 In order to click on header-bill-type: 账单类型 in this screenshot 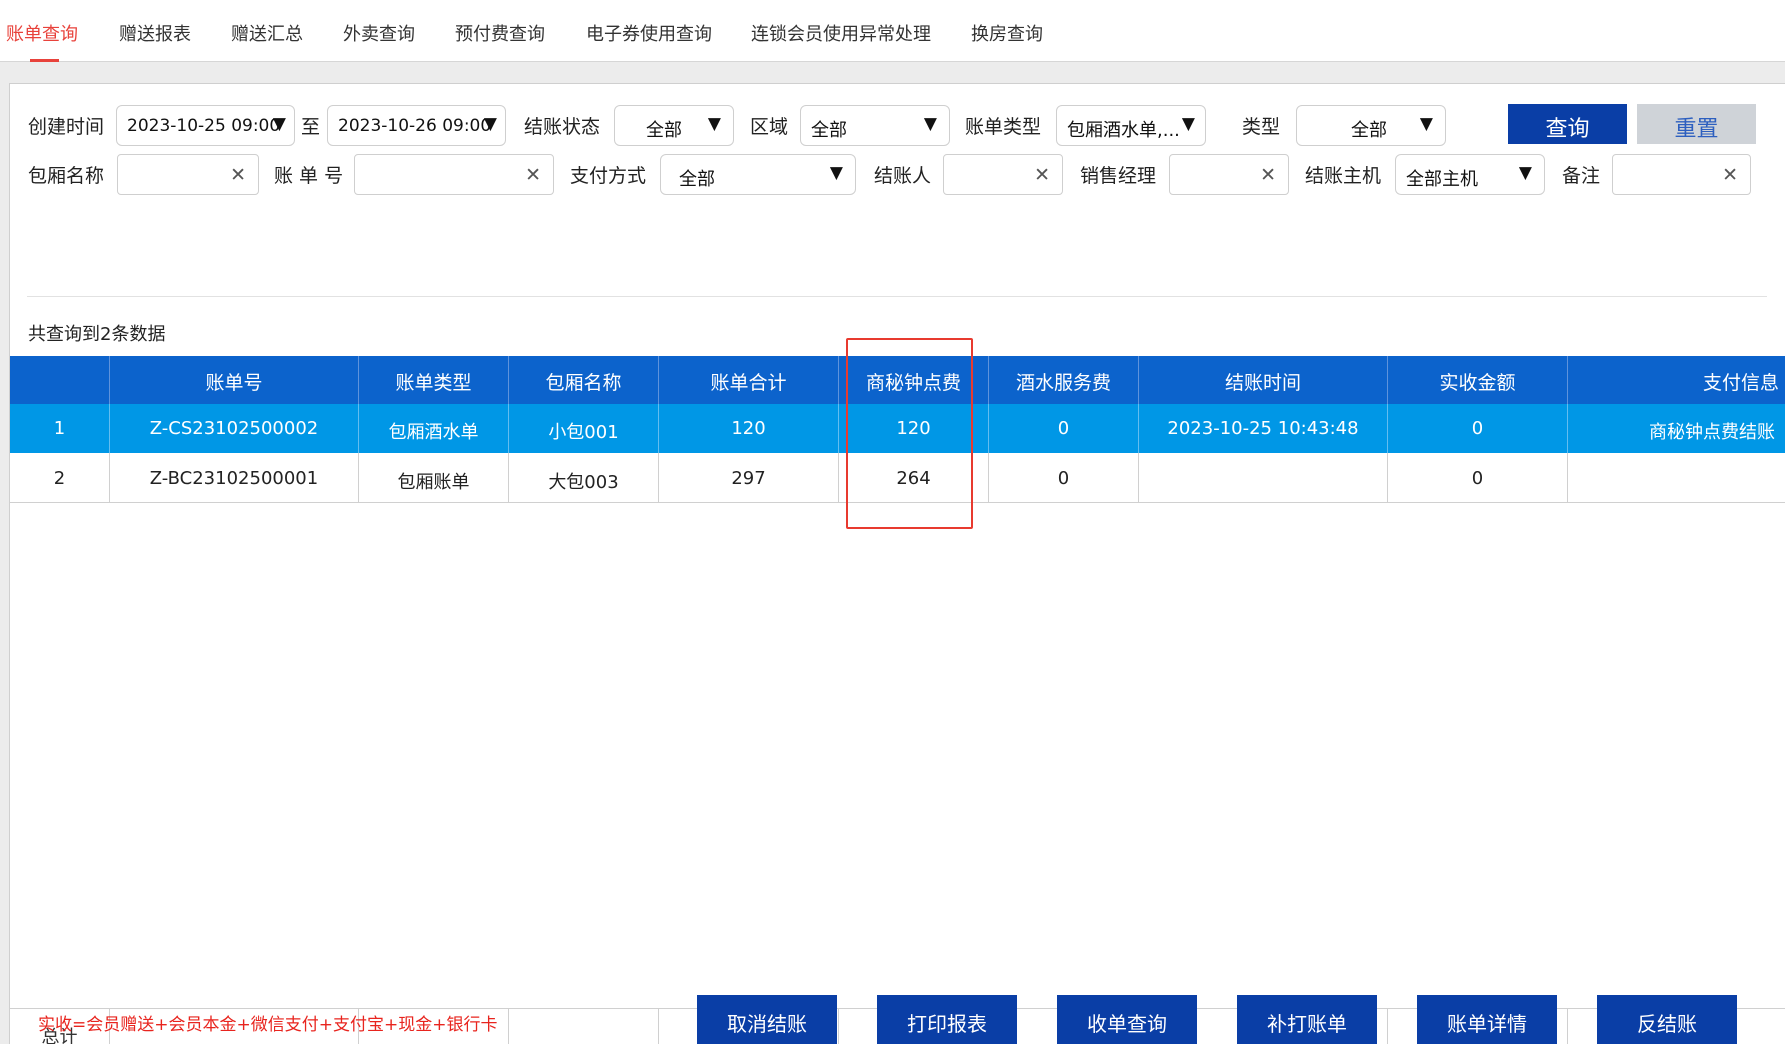, I will do `click(434, 380)`.